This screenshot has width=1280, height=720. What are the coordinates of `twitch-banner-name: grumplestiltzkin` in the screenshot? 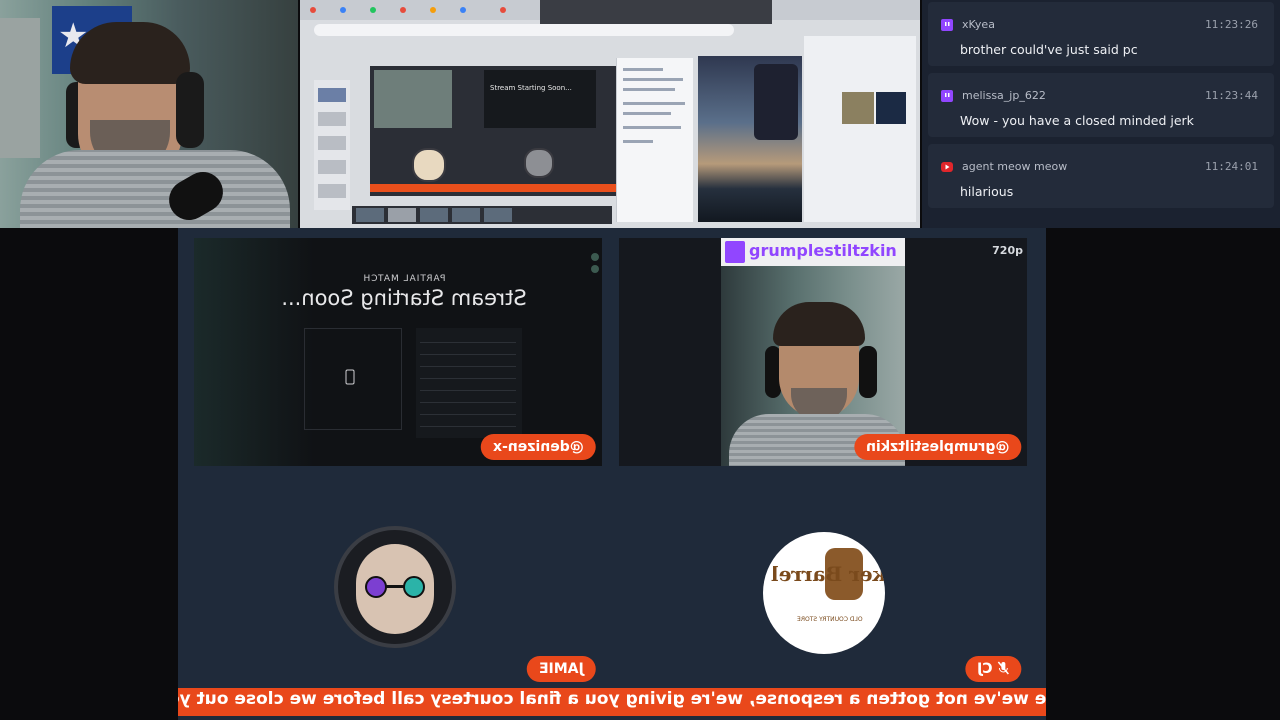 It's located at (823, 250).